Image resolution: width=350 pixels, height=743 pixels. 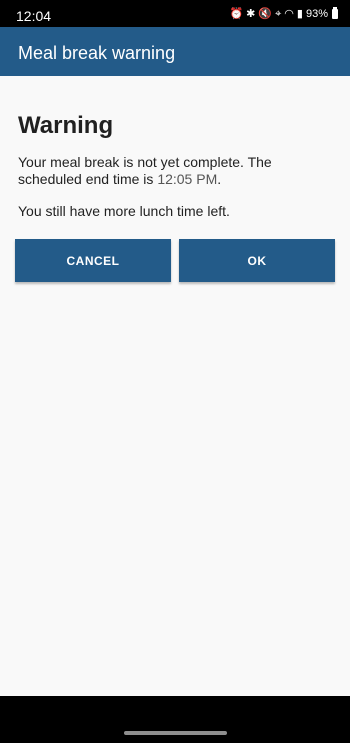 What do you see at coordinates (175, 13) in the screenshot?
I see `status-bar: 12:04 ⏰ ✱ 🔇 ⌖ ◠ ▮ 93%` at bounding box center [175, 13].